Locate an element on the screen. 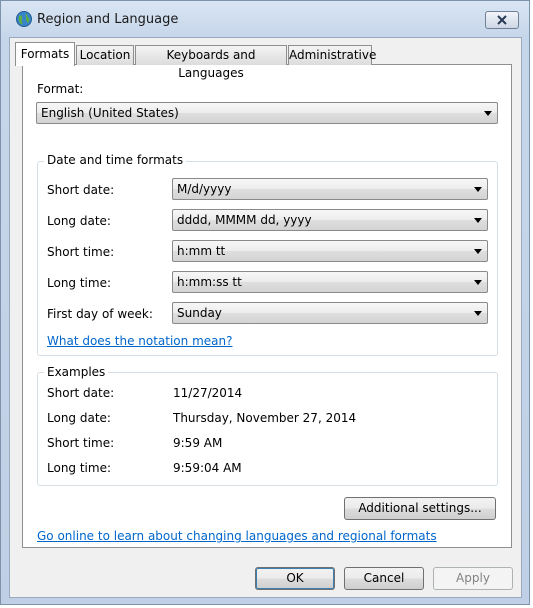 The height and width of the screenshot is (608, 533). long-time-value: h:mm:ss tt is located at coordinates (209, 282).